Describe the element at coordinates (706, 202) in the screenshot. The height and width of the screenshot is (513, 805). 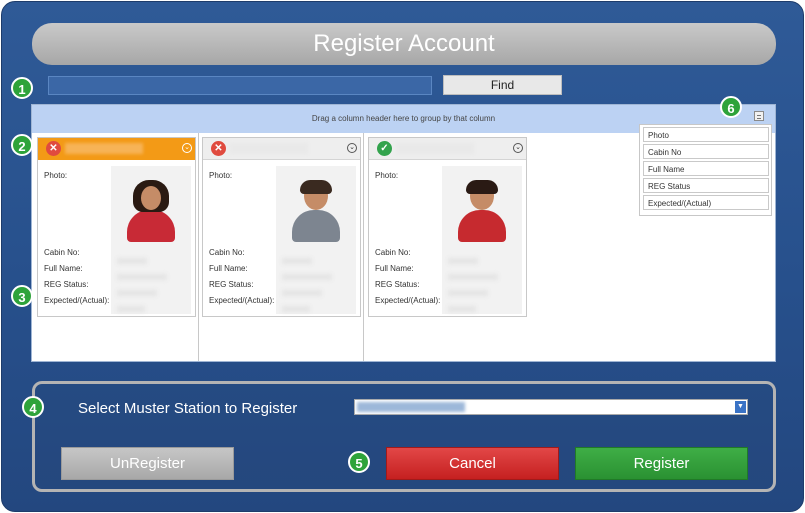
I see `column-chooser-item: Expected/(Actual)` at that location.